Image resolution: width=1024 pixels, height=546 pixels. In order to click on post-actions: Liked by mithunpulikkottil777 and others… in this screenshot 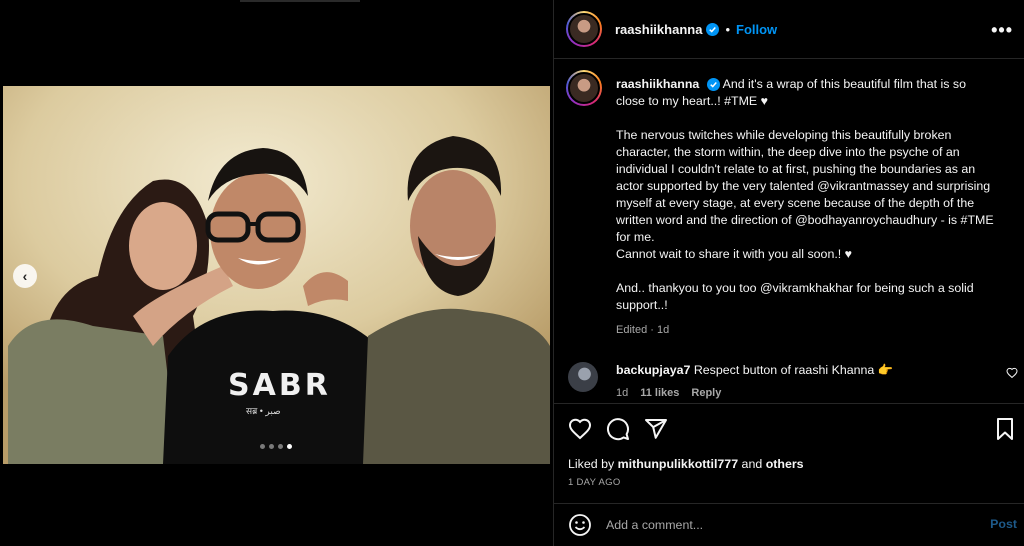, I will do `click(789, 453)`.